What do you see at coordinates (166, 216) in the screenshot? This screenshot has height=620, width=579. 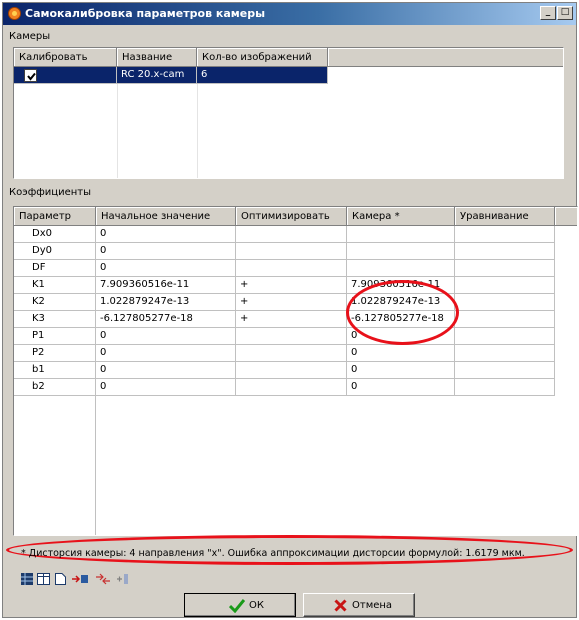 I see `coef-header-initial: Начальное значение` at bounding box center [166, 216].